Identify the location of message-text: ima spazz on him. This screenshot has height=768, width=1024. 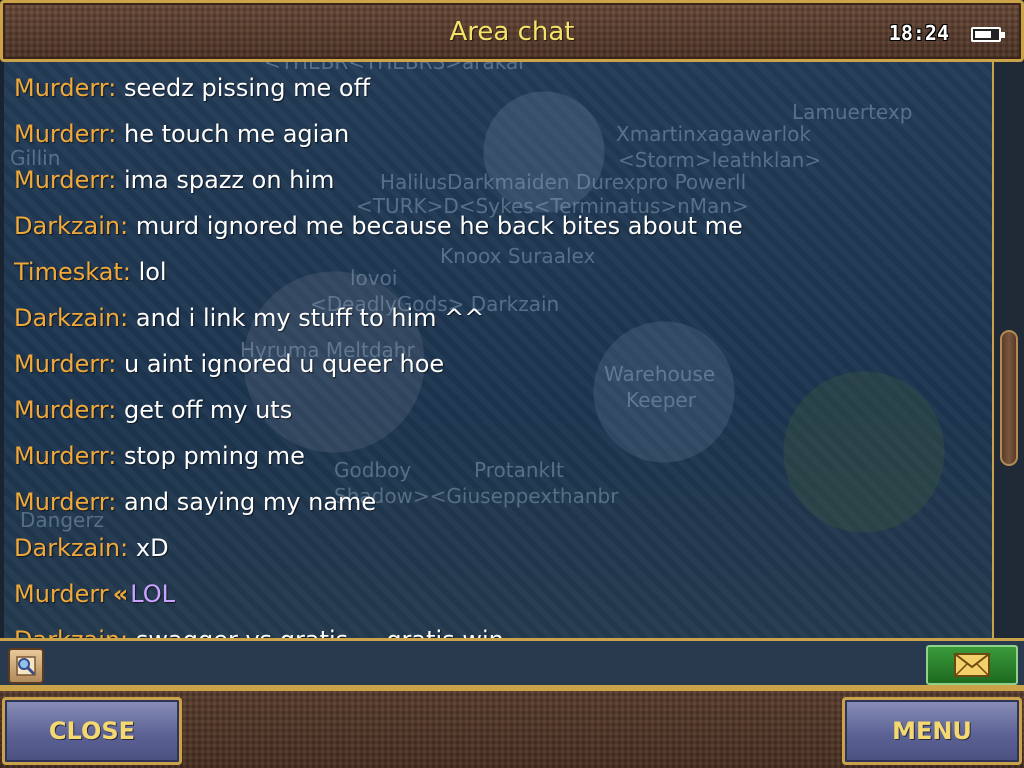
(229, 180).